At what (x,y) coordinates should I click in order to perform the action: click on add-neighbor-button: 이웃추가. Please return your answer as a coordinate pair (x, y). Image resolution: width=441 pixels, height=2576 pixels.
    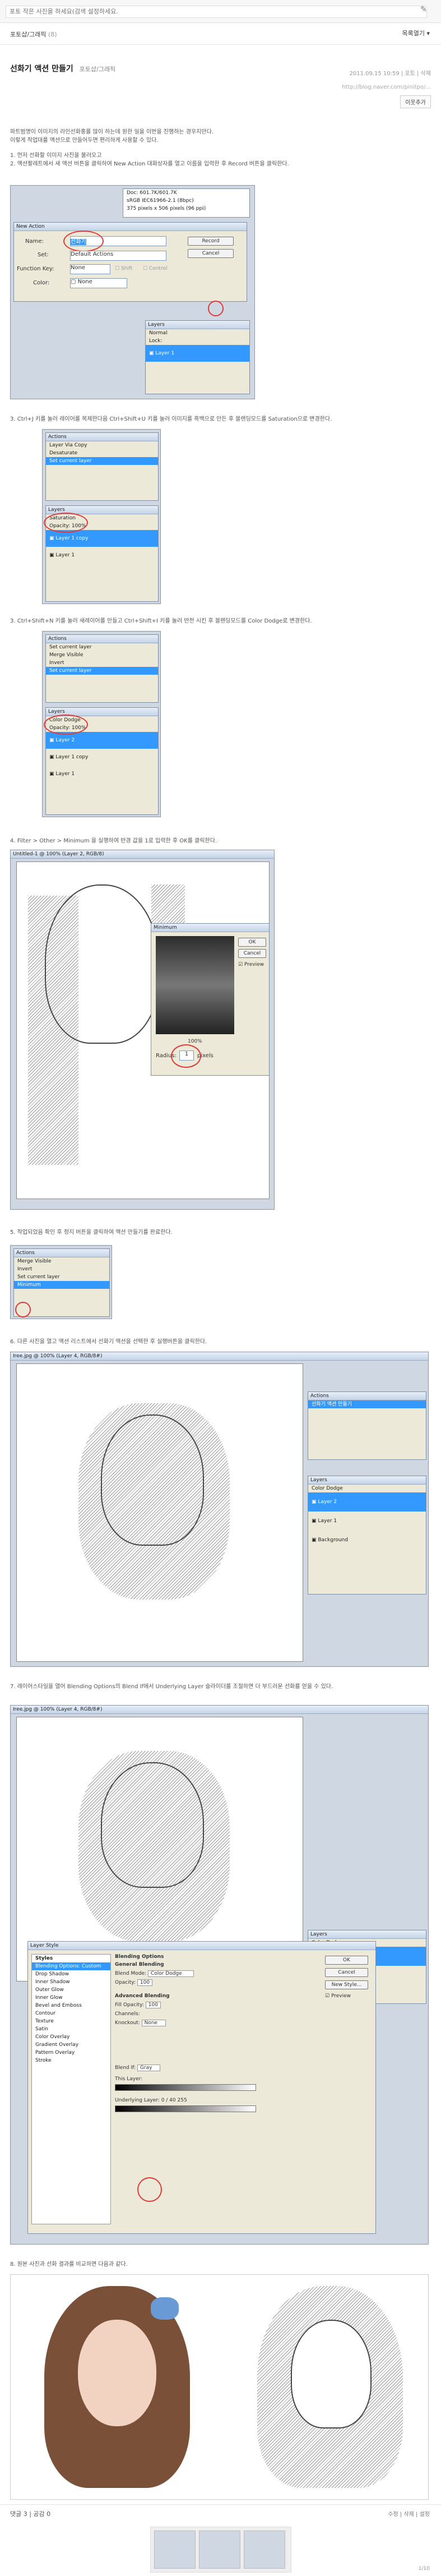
    Looking at the image, I should click on (415, 101).